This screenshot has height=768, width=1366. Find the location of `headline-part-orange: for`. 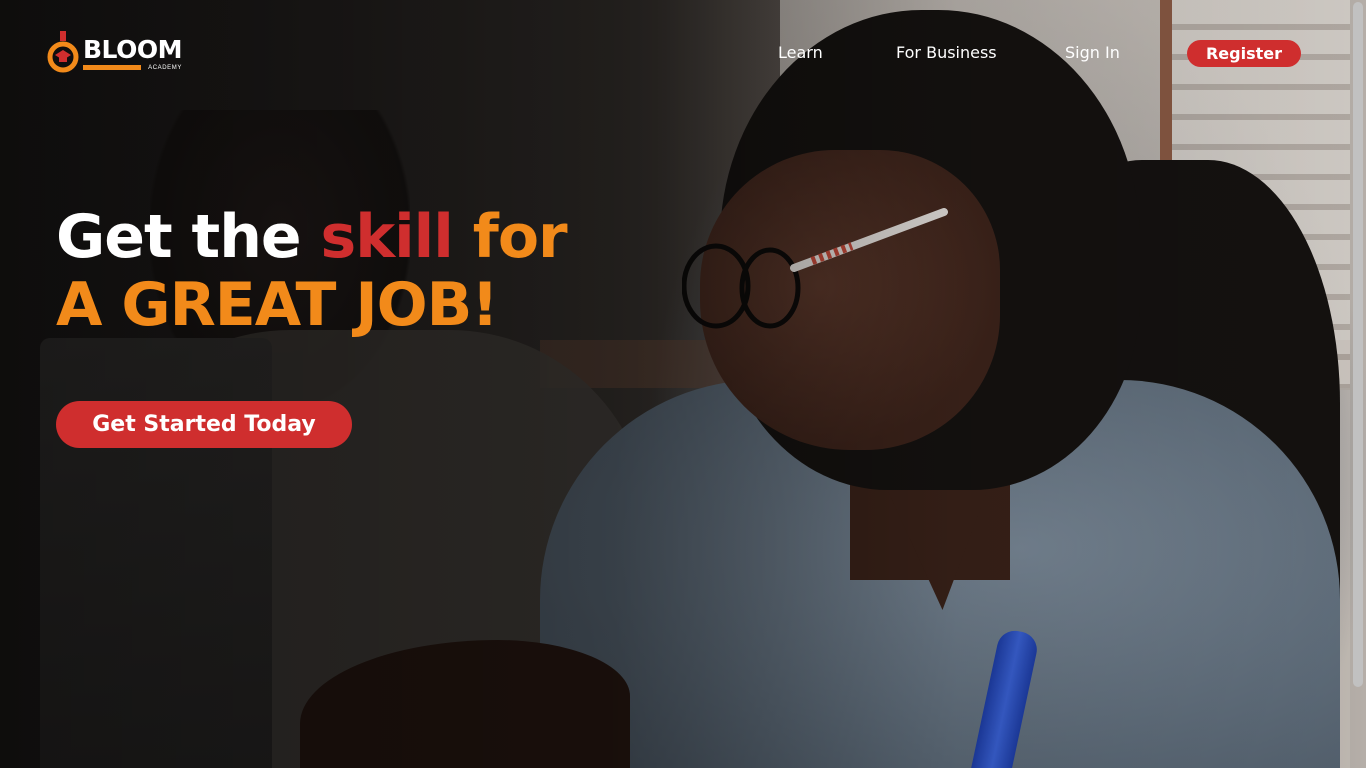

headline-part-orange: for is located at coordinates (510, 237).